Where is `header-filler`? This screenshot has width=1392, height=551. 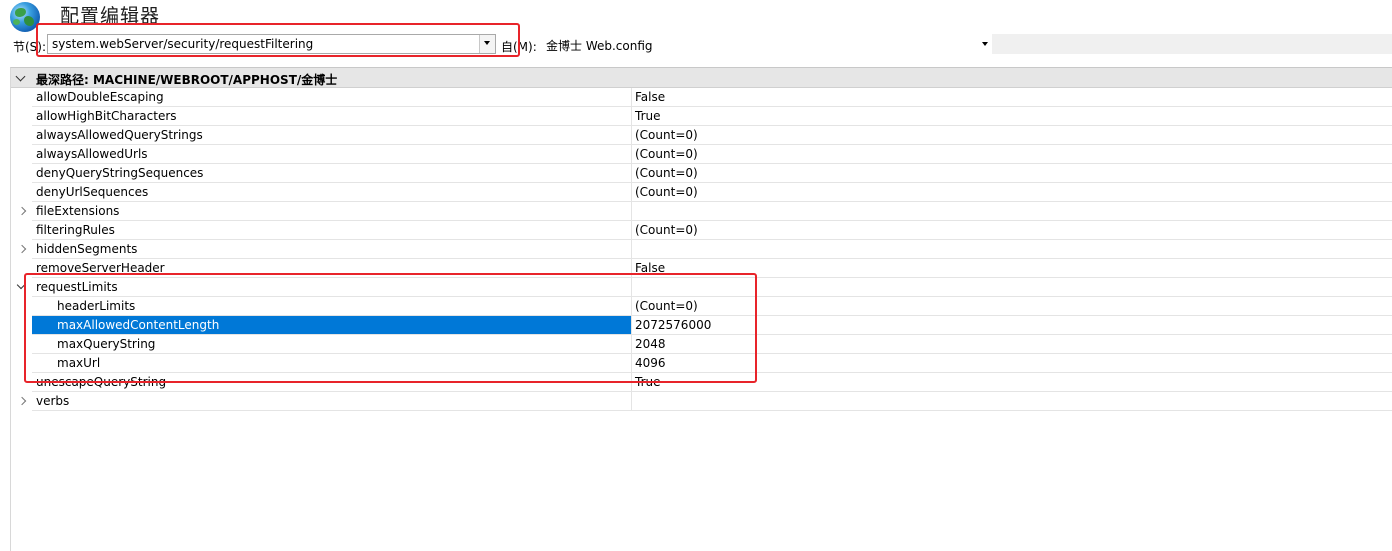
header-filler is located at coordinates (1192, 44).